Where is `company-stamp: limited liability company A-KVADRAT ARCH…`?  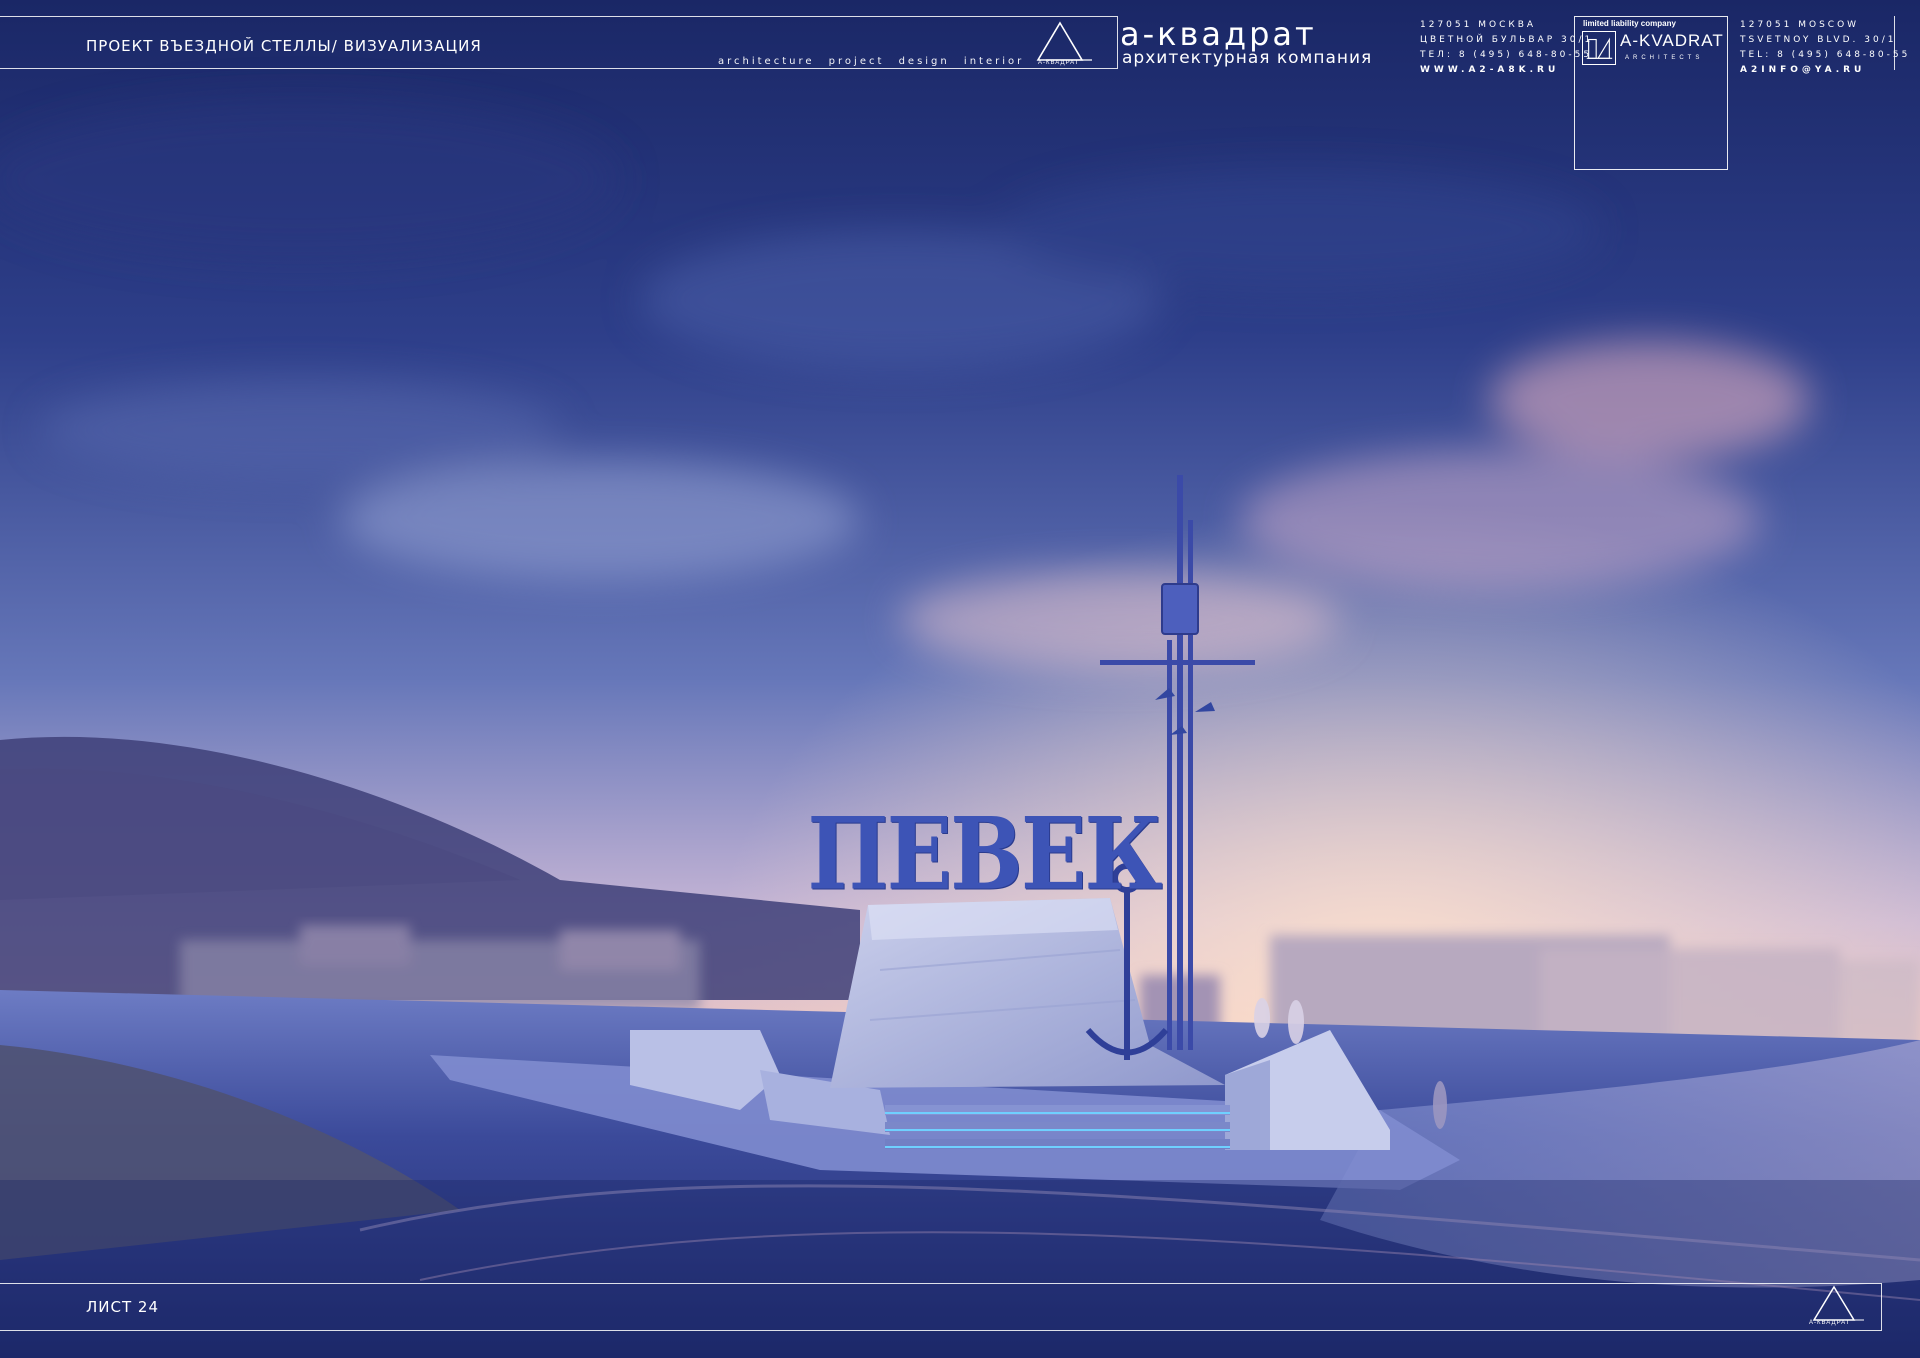
company-stamp: limited liability company A-KVADRAT ARCH… is located at coordinates (1651, 93).